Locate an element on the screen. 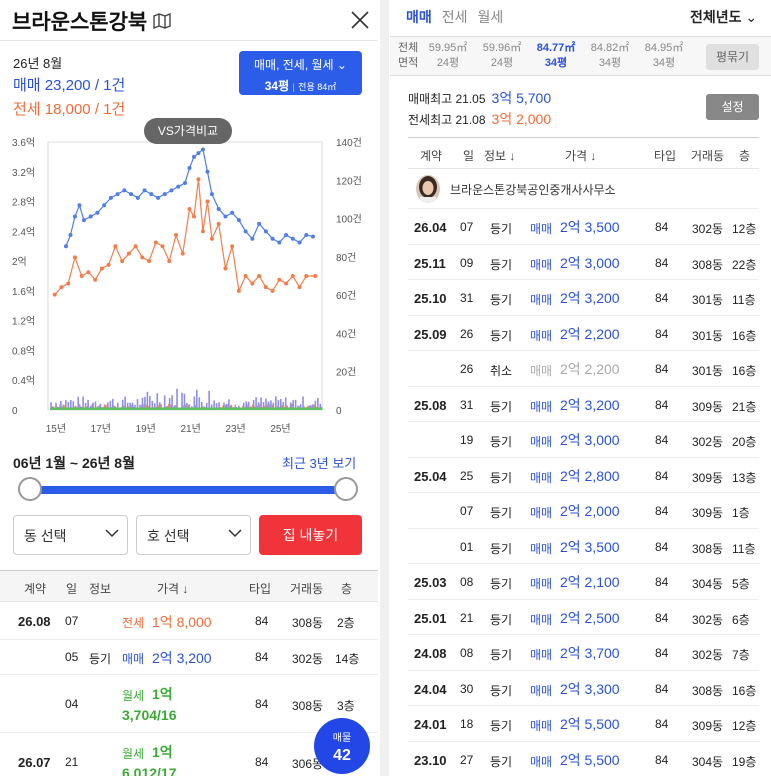 This screenshot has width=771, height=776. table-row: 24.04 30 등기 매매 2억 3,300 84 308동 16층 is located at coordinates (583, 688).